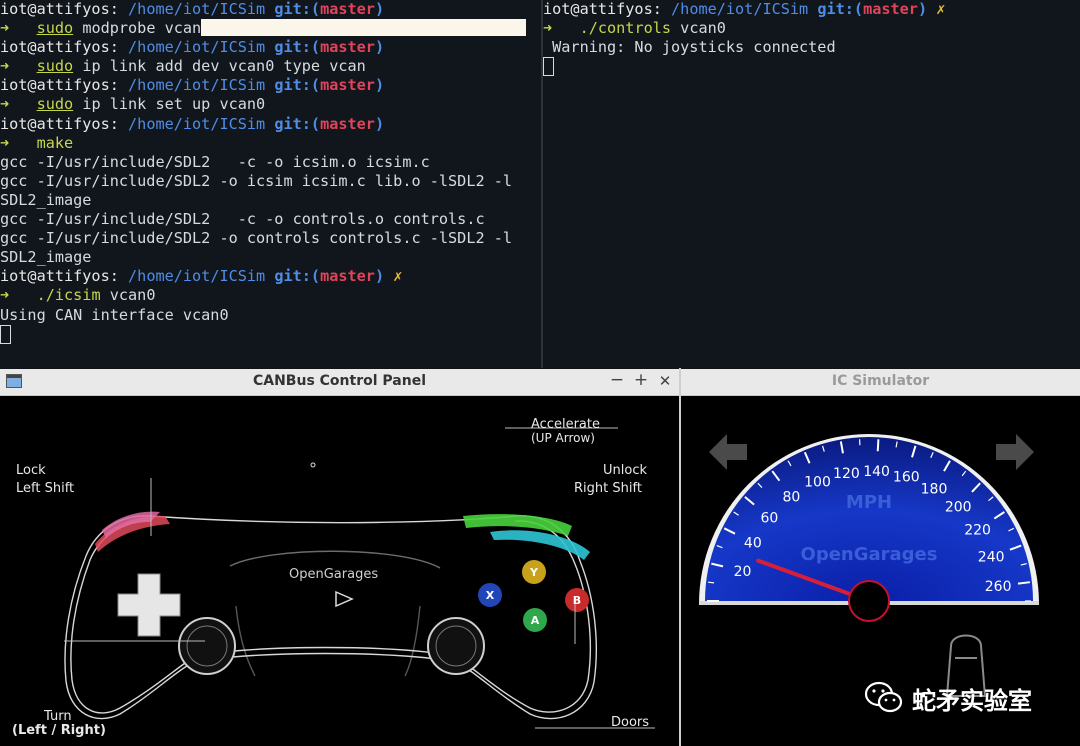 The width and height of the screenshot is (1080, 746). What do you see at coordinates (270, 104) in the screenshot?
I see `terminal-line: ➜ sudo ip link set up vcan0` at bounding box center [270, 104].